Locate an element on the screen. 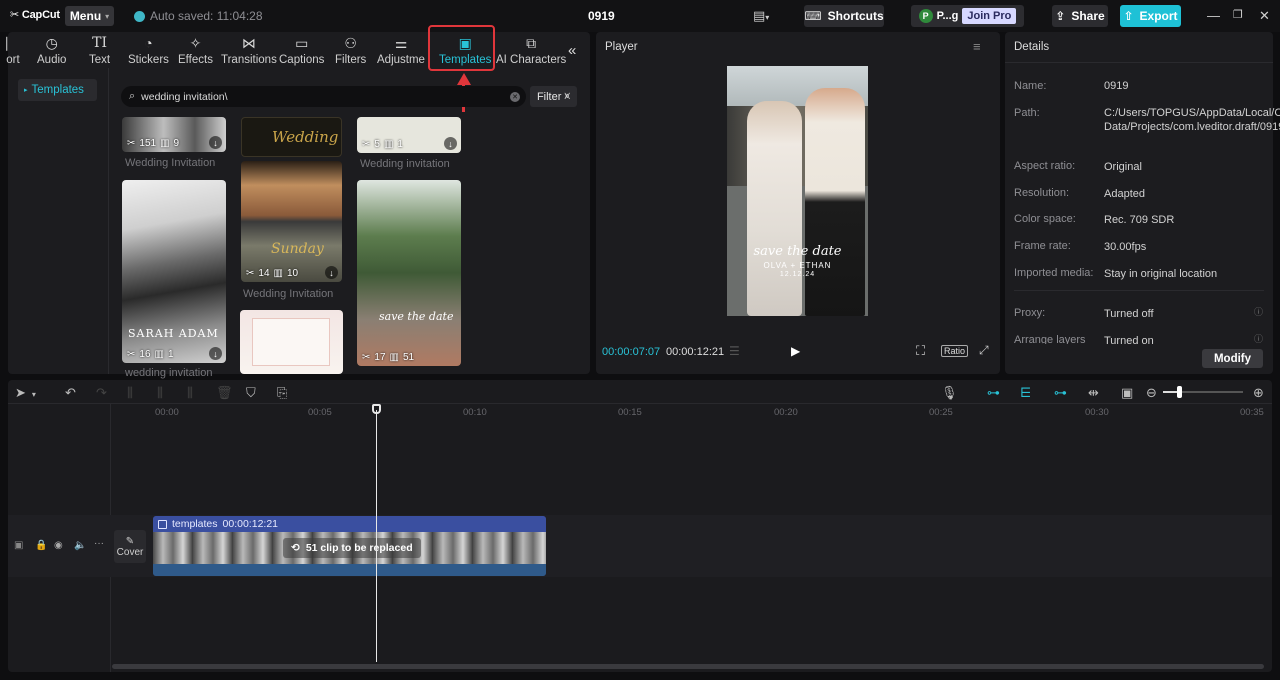  delete-icon: 🗑 is located at coordinates (224, 393).